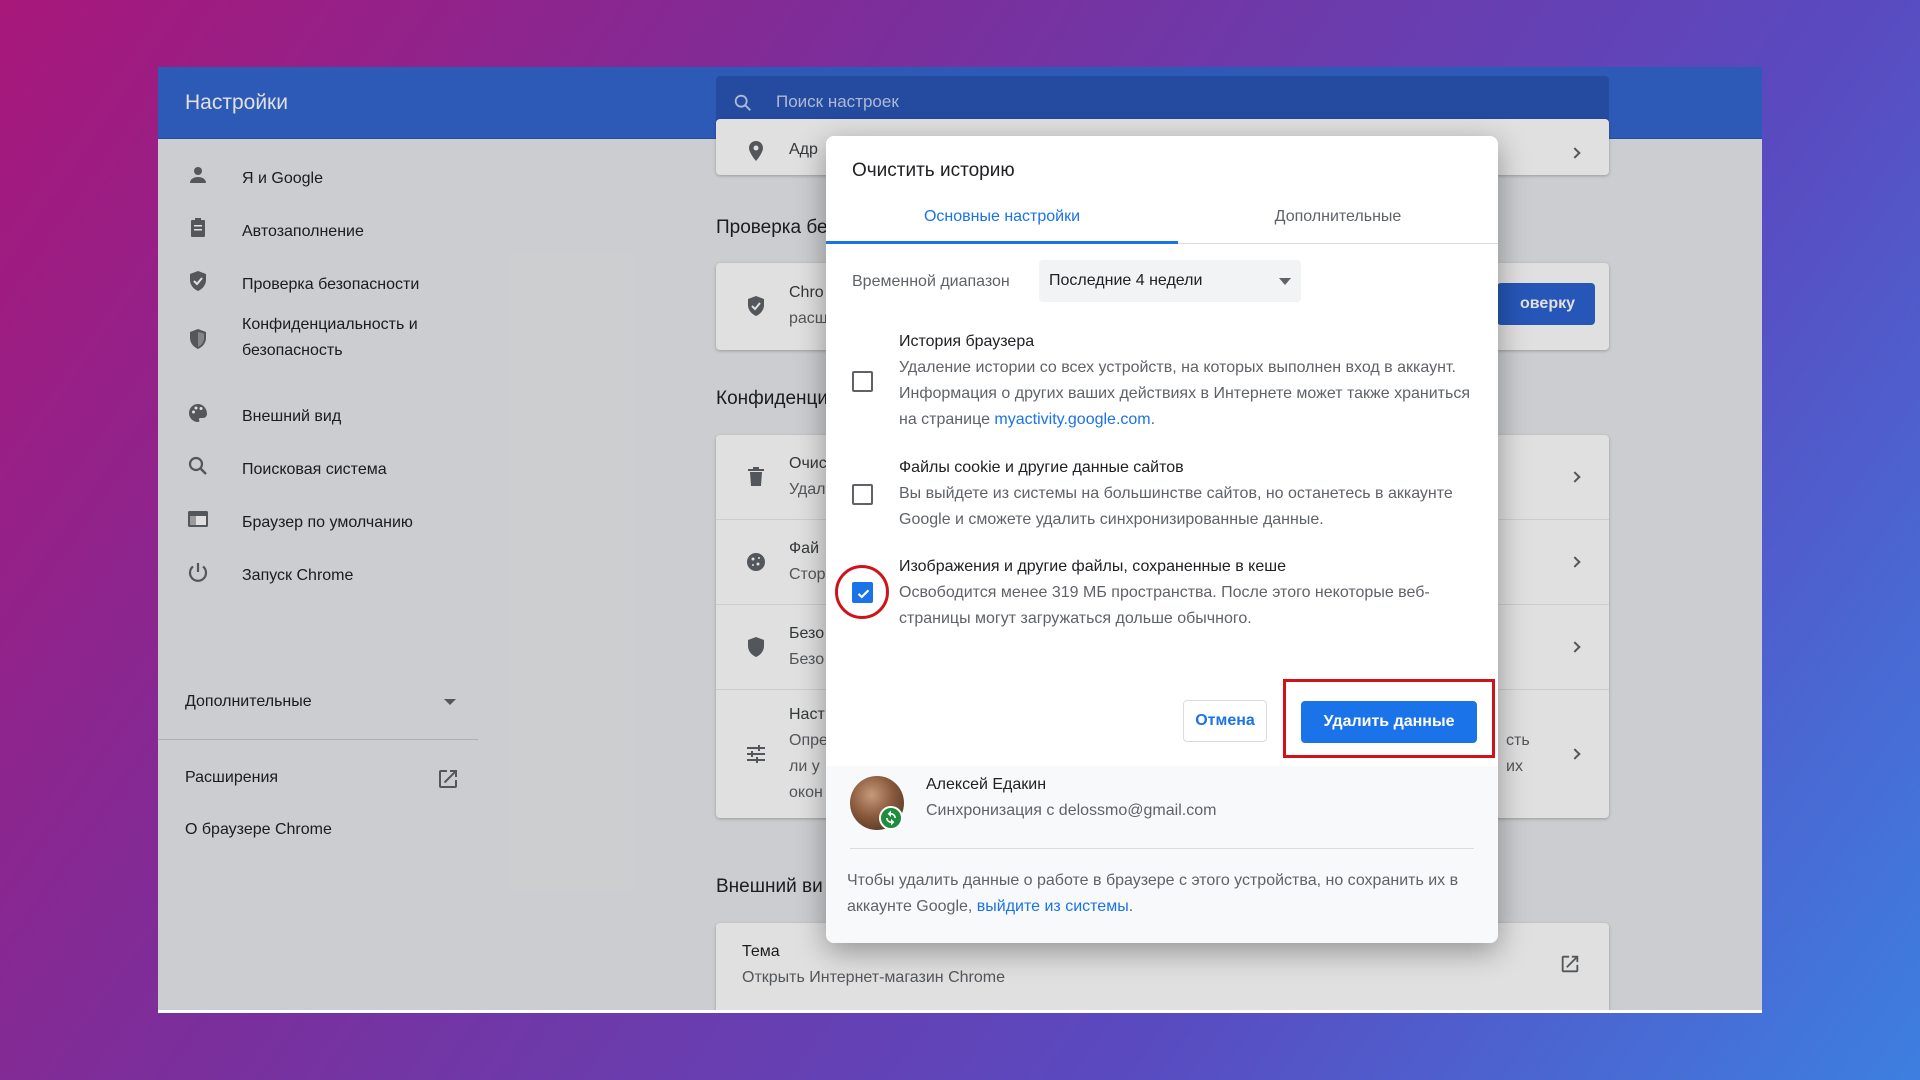 This screenshot has width=1920, height=1080. Describe the element at coordinates (1041, 467) in the screenshot. I see `cookies-title: Файлы cookie и другие данные сайтов` at that location.